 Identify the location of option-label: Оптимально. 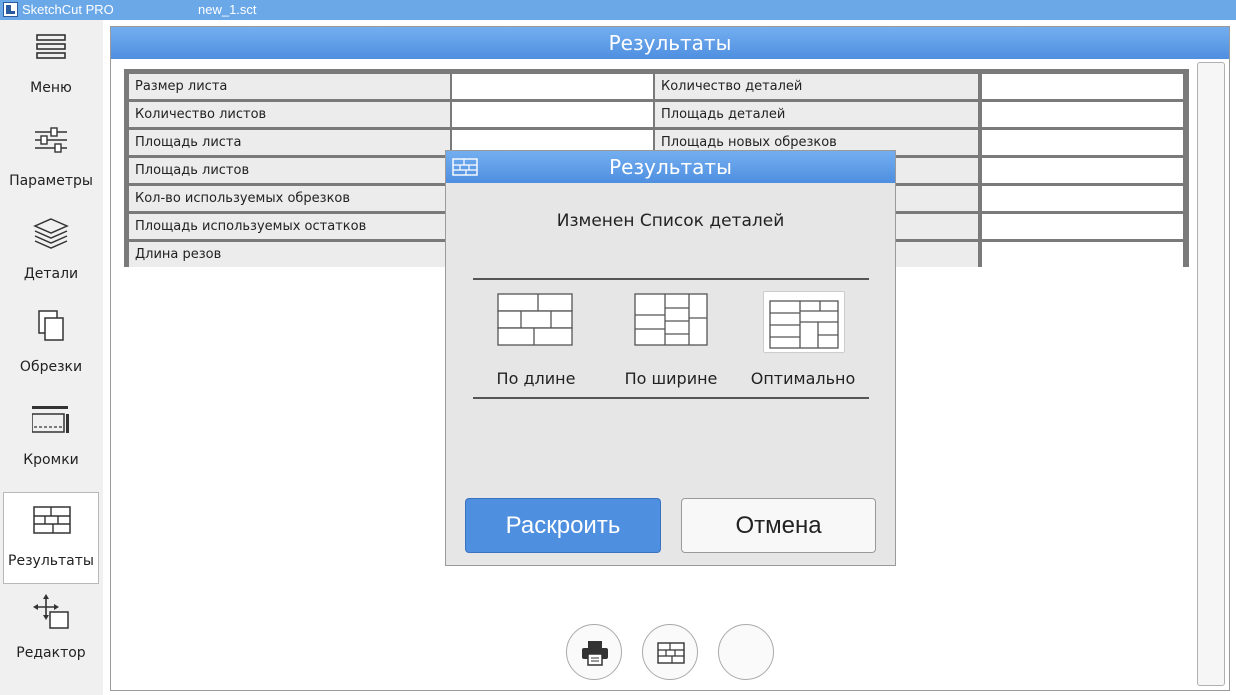
(803, 378).